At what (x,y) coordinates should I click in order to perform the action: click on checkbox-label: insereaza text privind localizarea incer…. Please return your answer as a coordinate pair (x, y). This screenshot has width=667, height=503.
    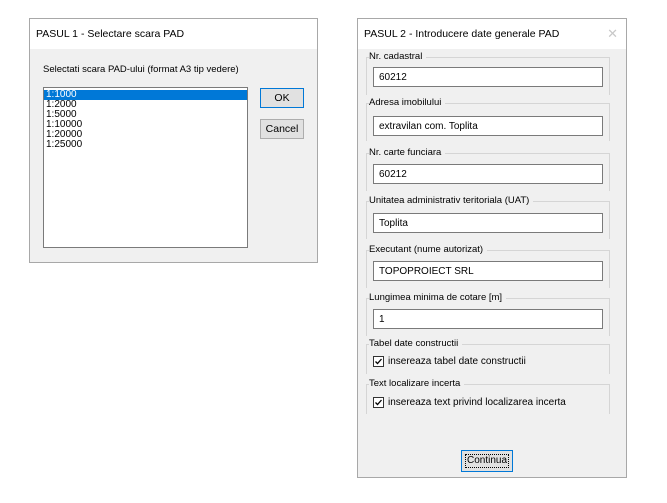
    Looking at the image, I should click on (477, 402).